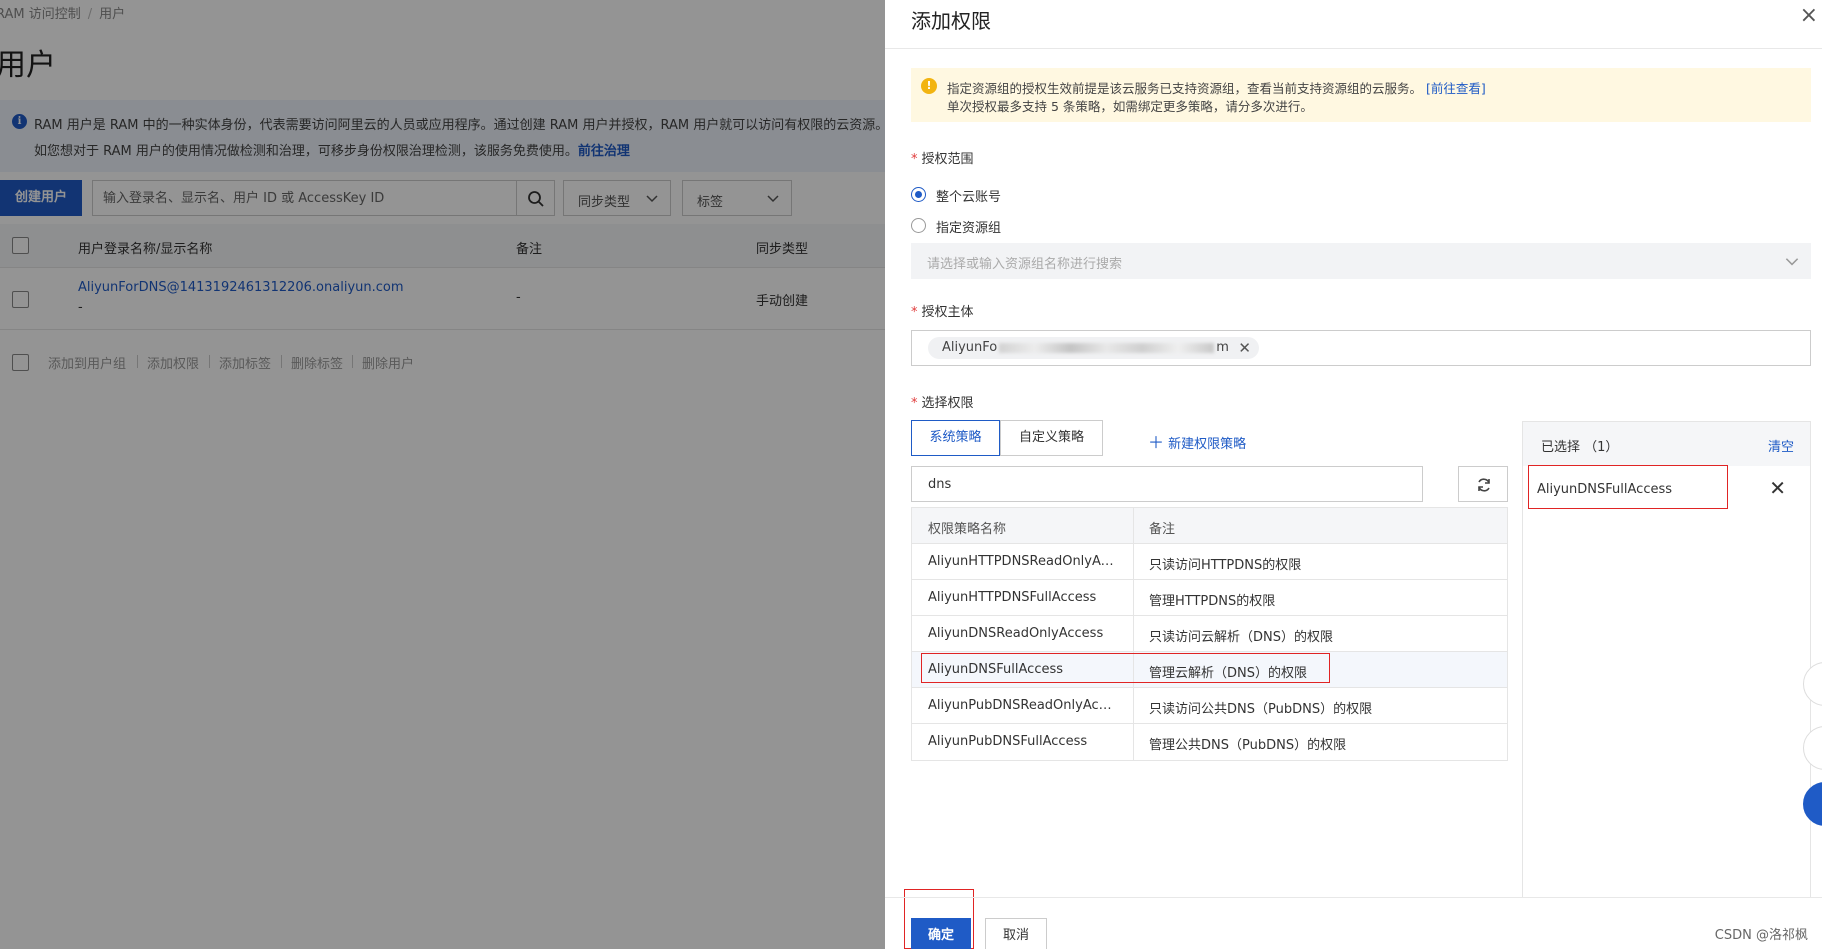  What do you see at coordinates (941, 933) in the screenshot?
I see `ok-button: 确定` at bounding box center [941, 933].